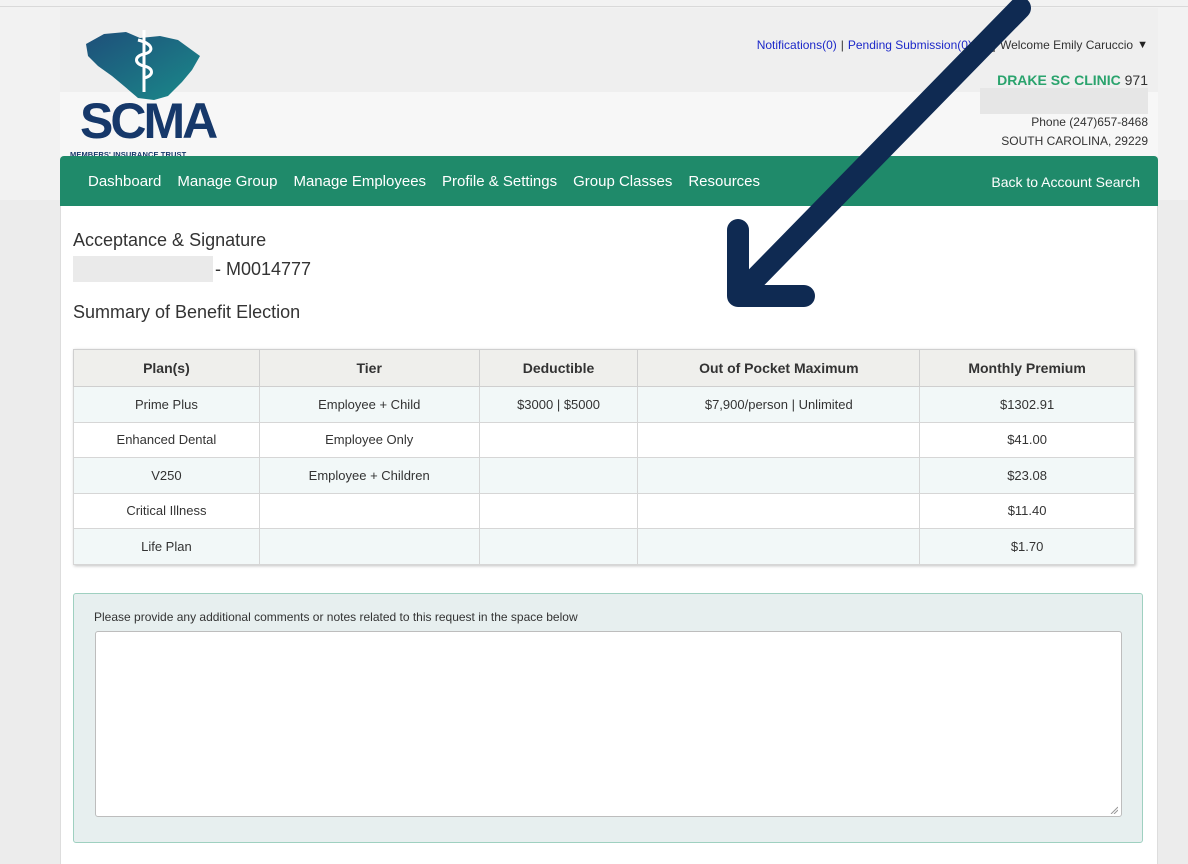  Describe the element at coordinates (369, 475) in the screenshot. I see `cell-tier: Employee + Children` at that location.